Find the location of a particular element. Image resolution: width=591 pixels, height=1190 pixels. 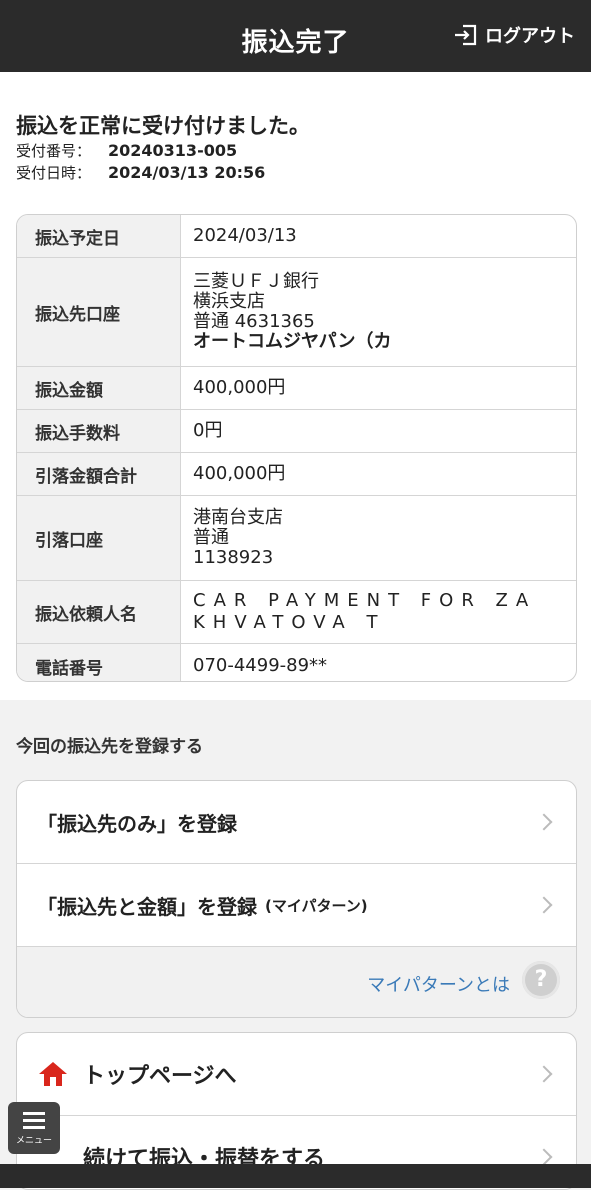

hamburger-icon is located at coordinates (34, 1120).